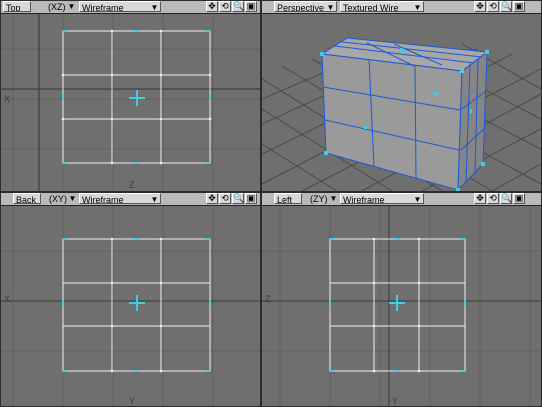 The height and width of the screenshot is (407, 542). What do you see at coordinates (13, 7) in the screenshot?
I see `view-type-label: Top` at bounding box center [13, 7].